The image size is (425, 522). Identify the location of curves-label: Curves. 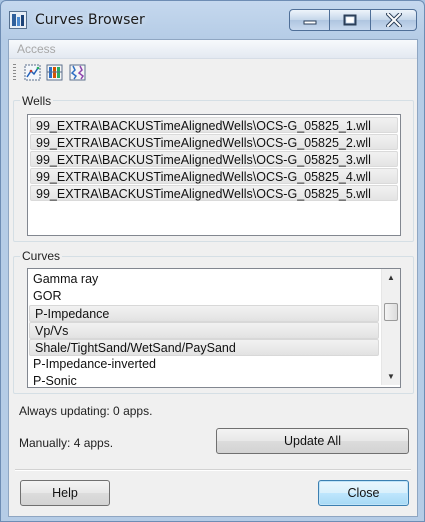
(41, 256).